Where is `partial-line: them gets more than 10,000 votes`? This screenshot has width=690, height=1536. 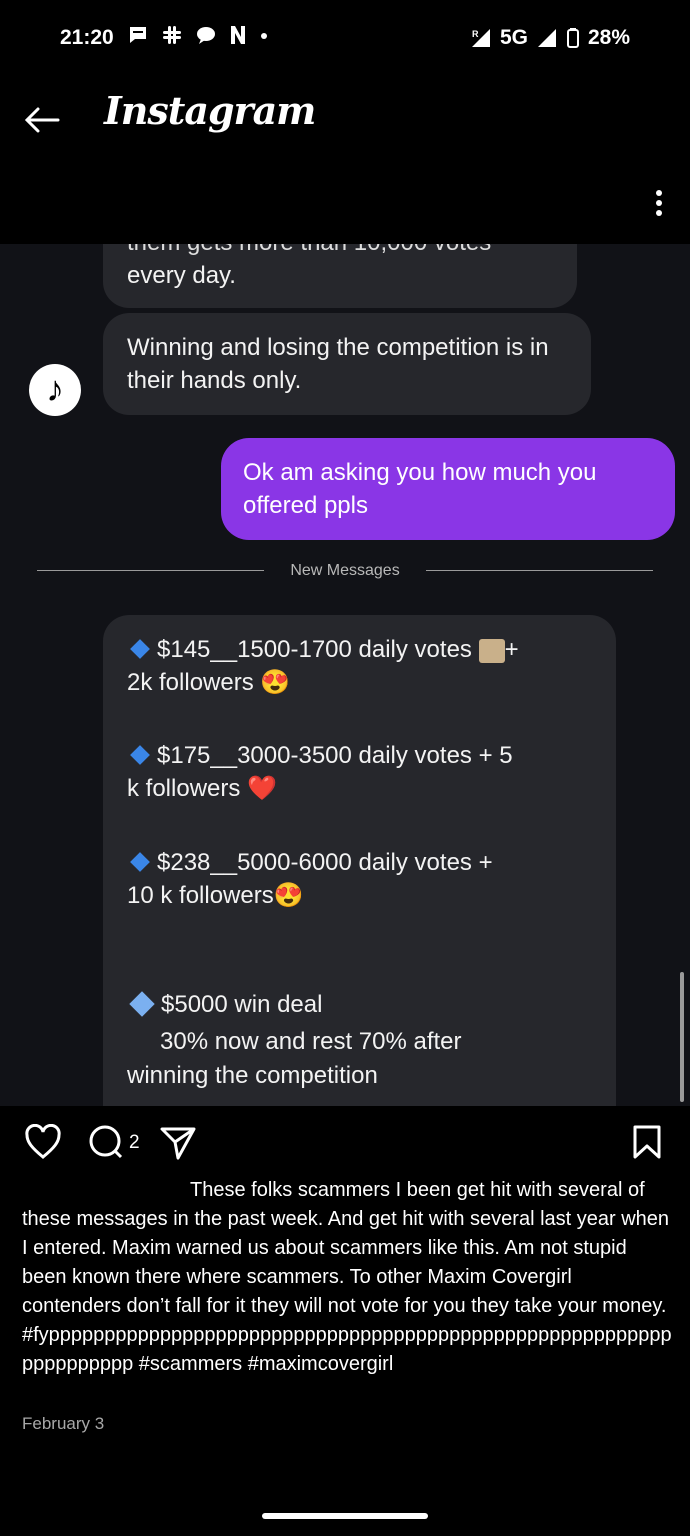 partial-line: them gets more than 10,000 votes is located at coordinates (340, 251).